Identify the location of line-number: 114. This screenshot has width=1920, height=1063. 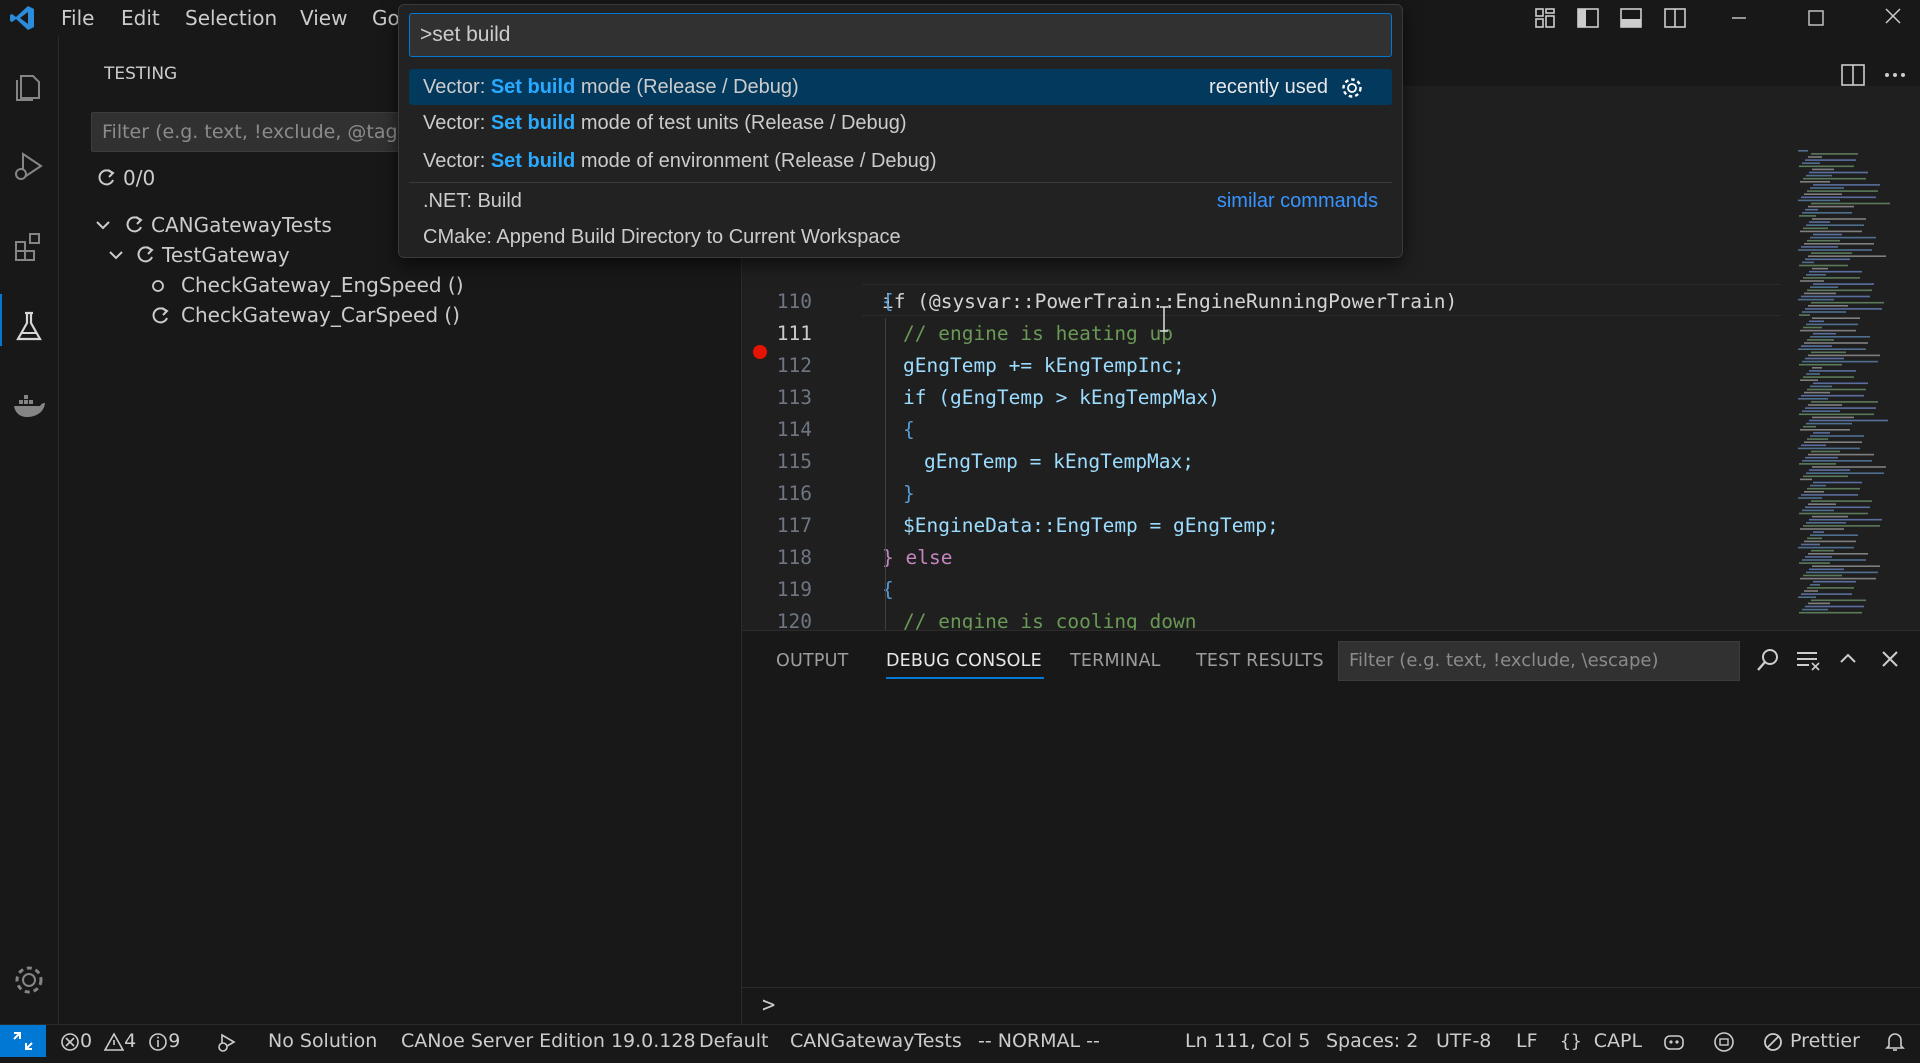
(777, 430).